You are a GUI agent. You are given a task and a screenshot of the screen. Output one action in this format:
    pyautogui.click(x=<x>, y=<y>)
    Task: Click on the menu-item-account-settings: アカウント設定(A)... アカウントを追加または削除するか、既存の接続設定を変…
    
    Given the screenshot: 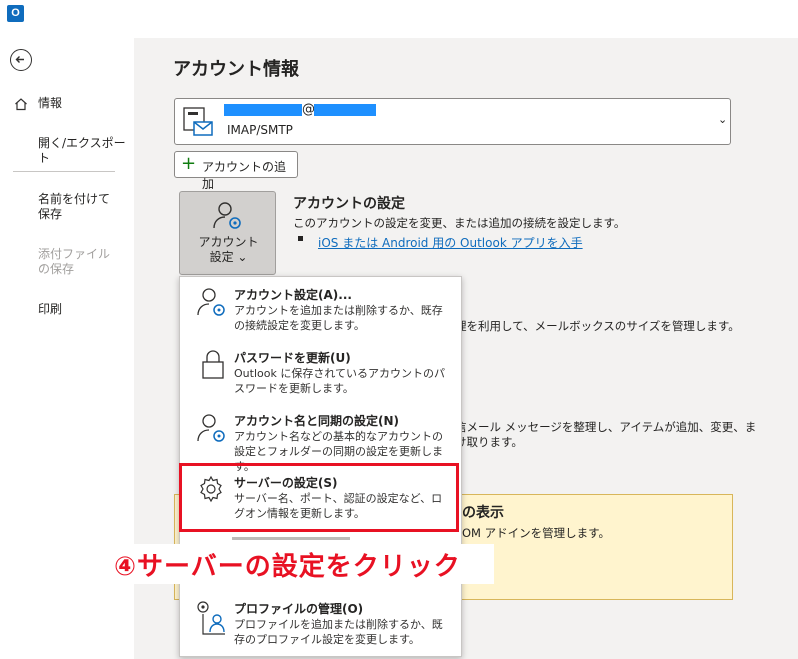 What is the action you would take?
    pyautogui.click(x=320, y=309)
    